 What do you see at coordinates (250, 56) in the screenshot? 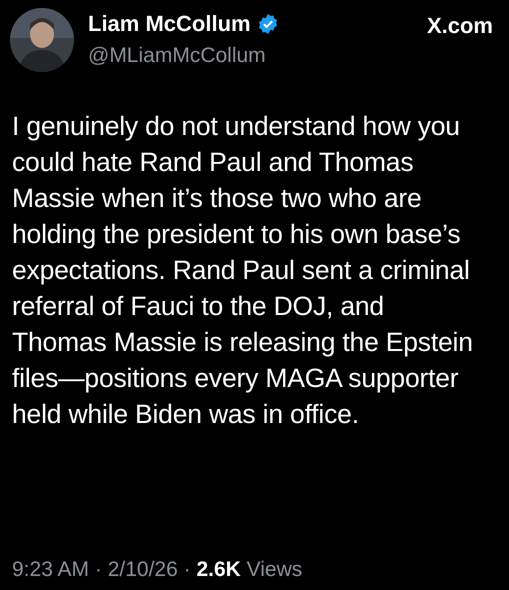
I see `author-handle: @MLiamMcCollum` at bounding box center [250, 56].